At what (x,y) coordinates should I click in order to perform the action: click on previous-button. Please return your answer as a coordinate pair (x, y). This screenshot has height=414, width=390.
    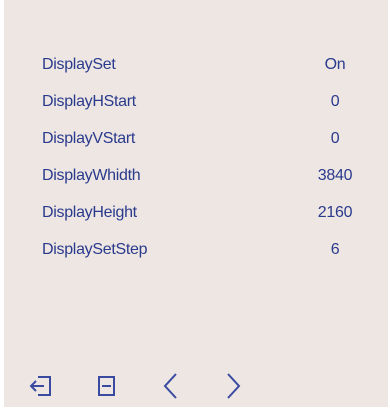
    Looking at the image, I should click on (171, 386).